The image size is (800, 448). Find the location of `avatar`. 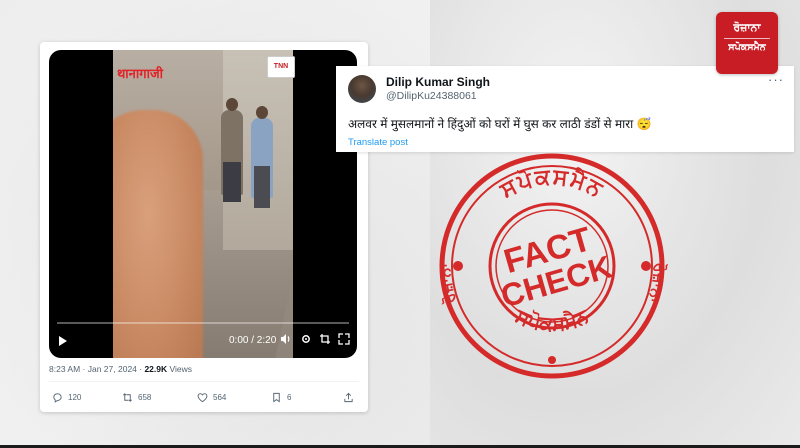

avatar is located at coordinates (362, 89).